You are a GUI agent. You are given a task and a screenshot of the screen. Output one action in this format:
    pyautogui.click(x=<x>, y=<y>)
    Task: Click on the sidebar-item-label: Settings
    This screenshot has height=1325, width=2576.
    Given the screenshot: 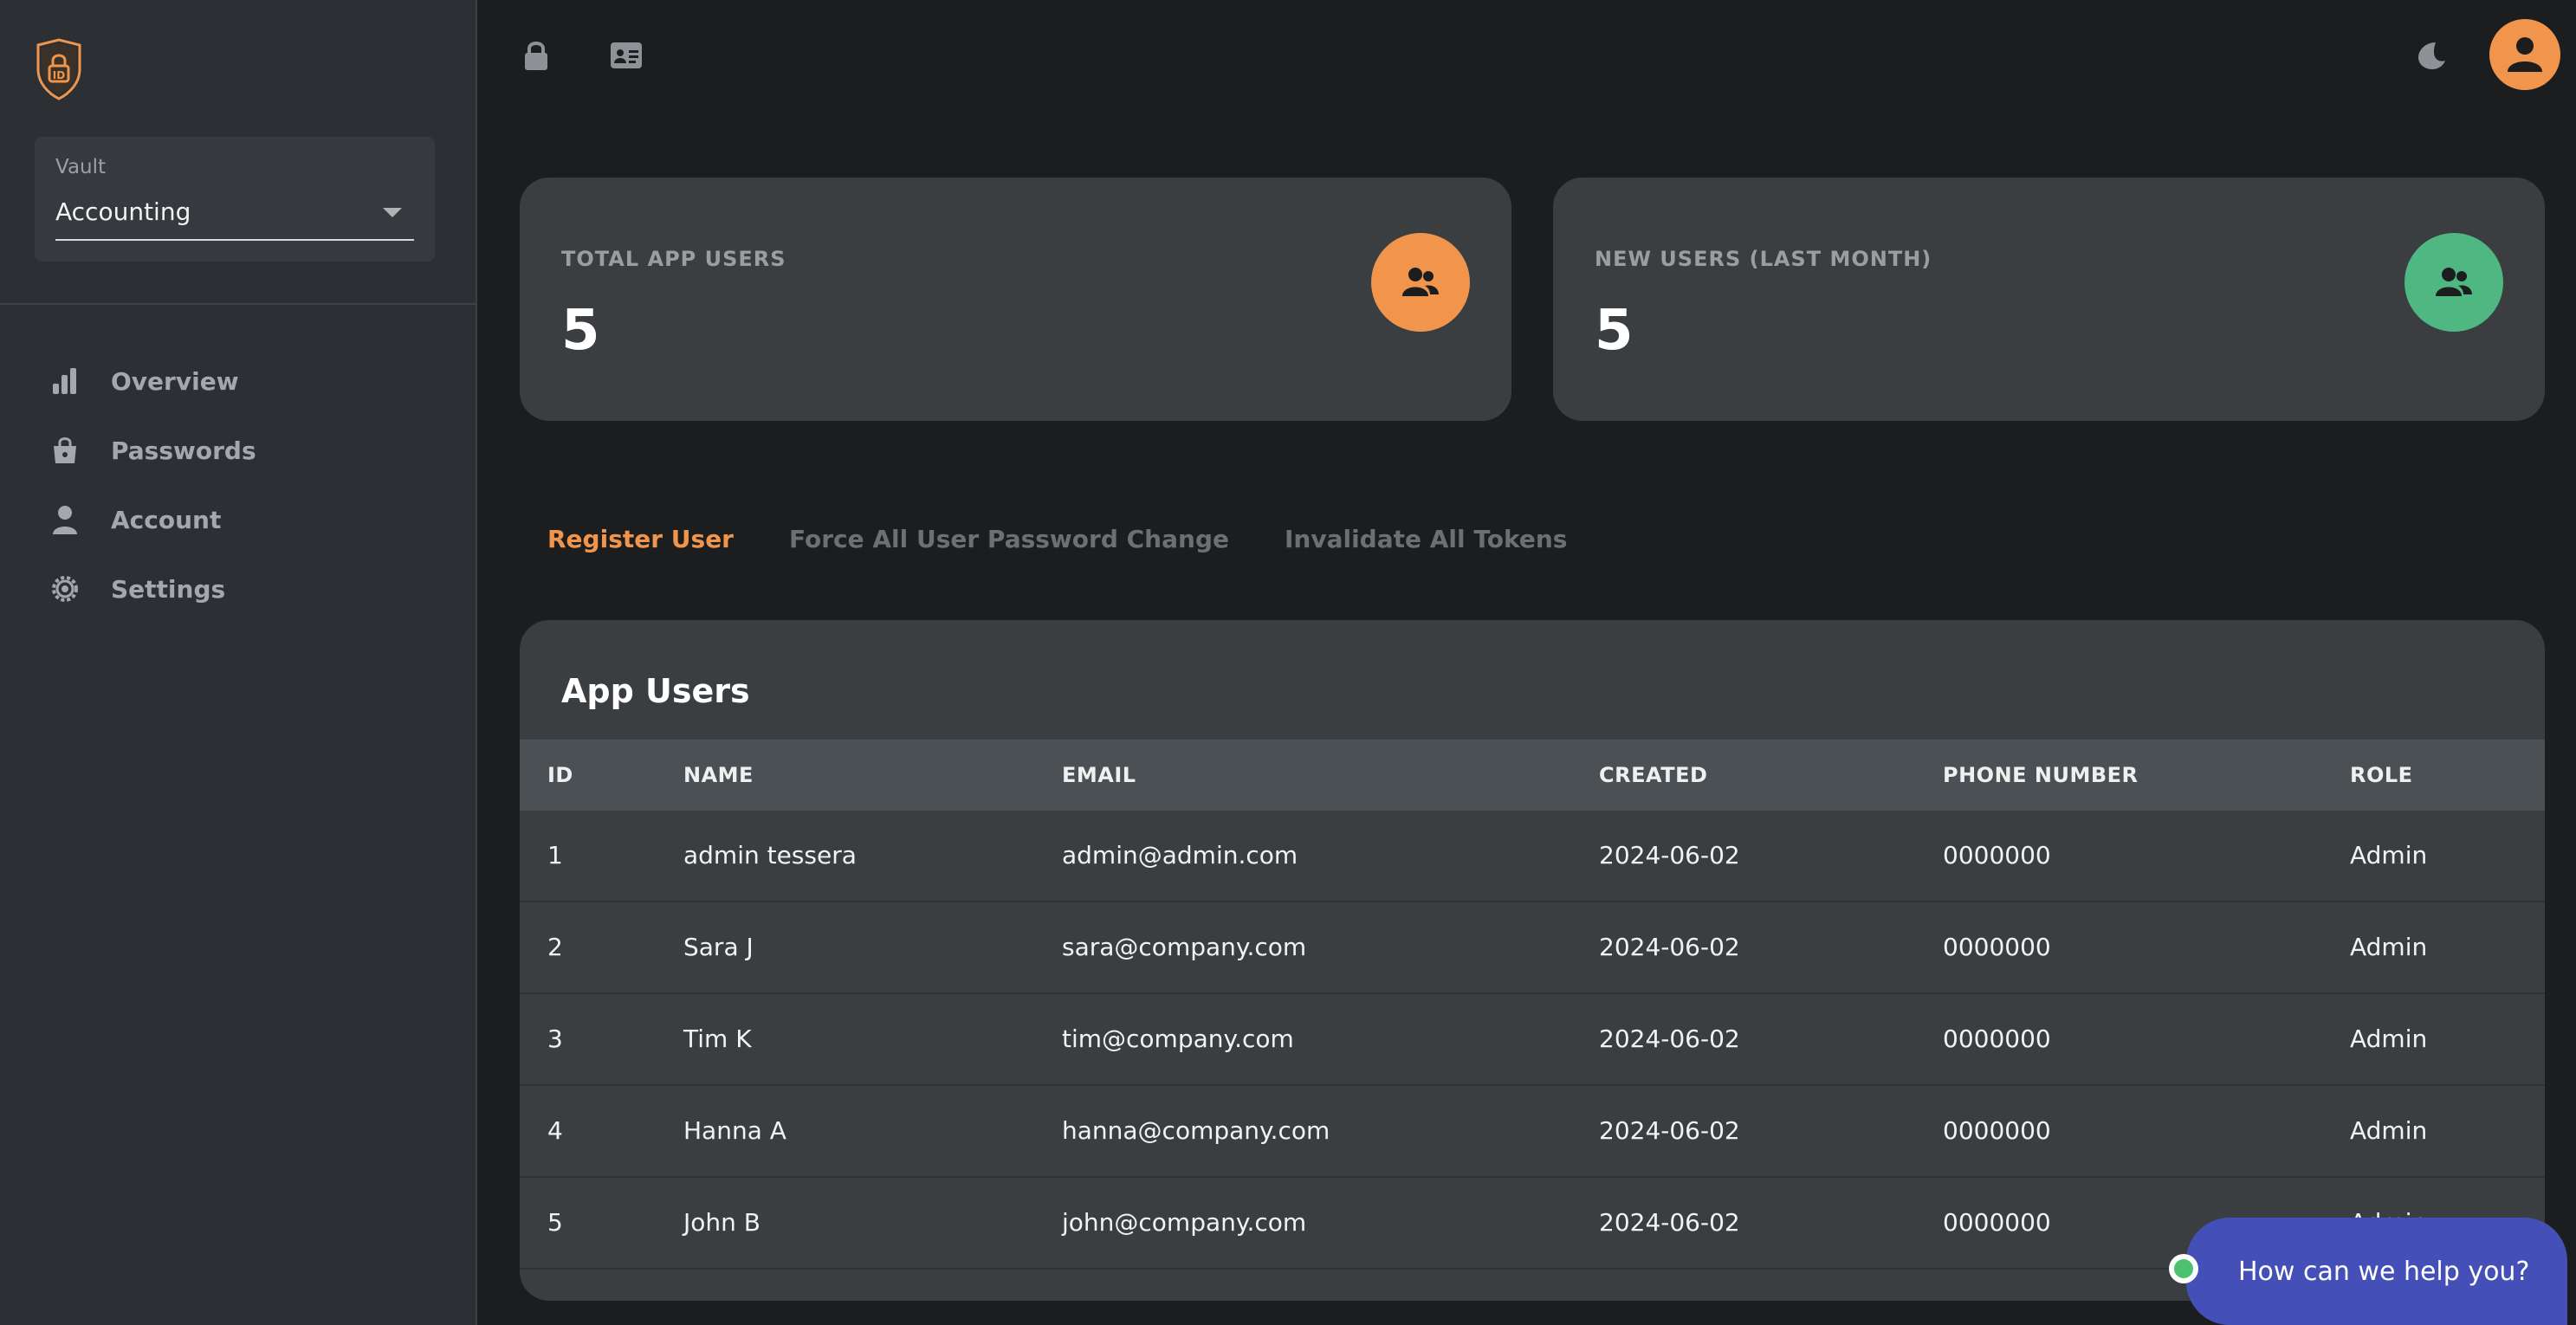 What is the action you would take?
    pyautogui.click(x=168, y=589)
    